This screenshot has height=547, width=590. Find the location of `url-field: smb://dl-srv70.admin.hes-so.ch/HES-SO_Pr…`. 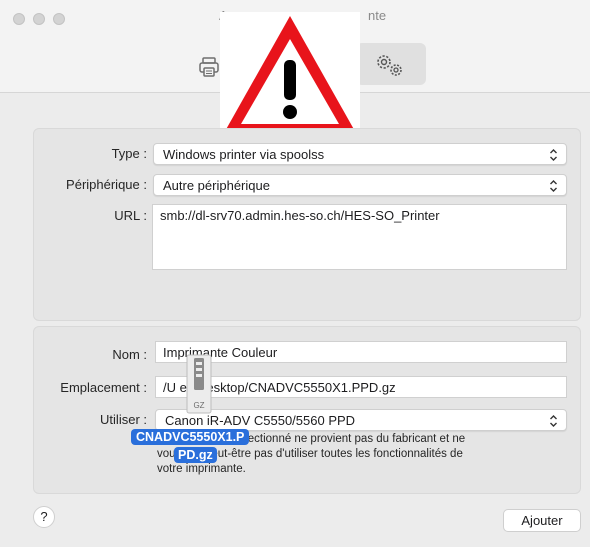

url-field: smb://dl-srv70.admin.hes-so.ch/HES-SO_Pr… is located at coordinates (359, 237).